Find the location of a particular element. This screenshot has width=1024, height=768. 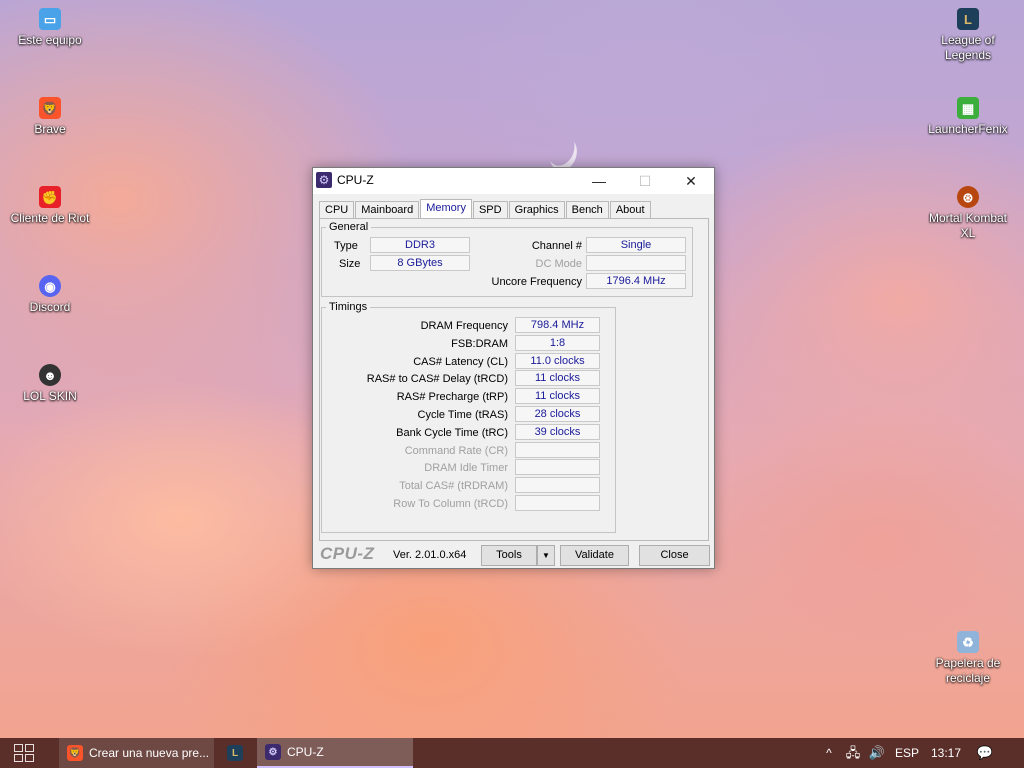

tab-cpu: CPU is located at coordinates (337, 210).